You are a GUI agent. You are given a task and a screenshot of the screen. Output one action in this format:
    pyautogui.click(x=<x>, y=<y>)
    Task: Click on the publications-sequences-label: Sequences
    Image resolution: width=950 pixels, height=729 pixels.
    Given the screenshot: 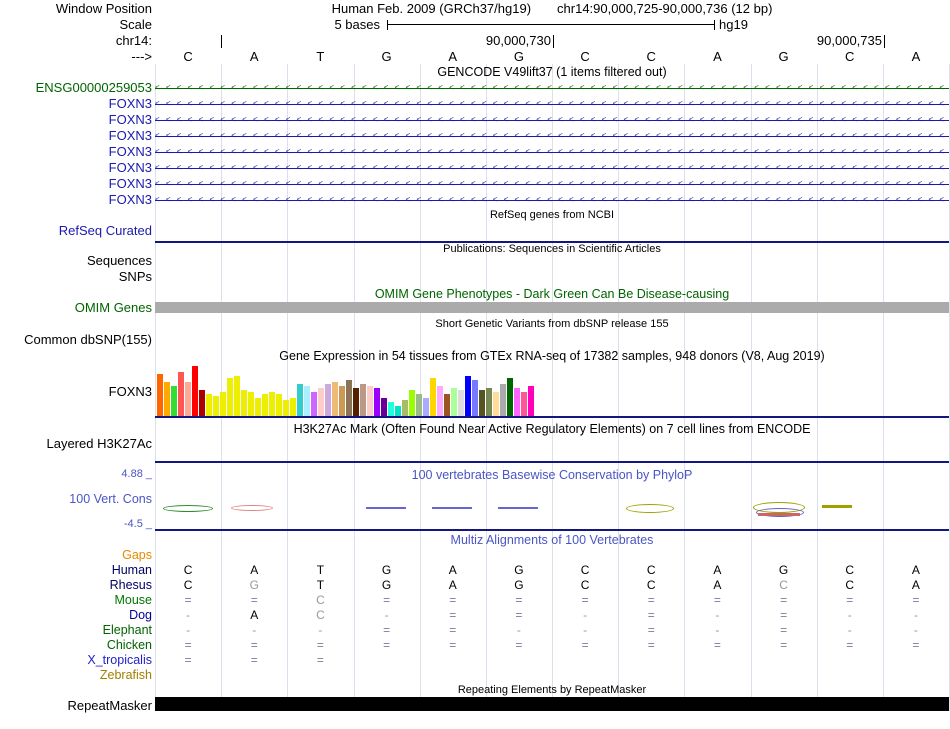 What is the action you would take?
    pyautogui.click(x=76, y=261)
    